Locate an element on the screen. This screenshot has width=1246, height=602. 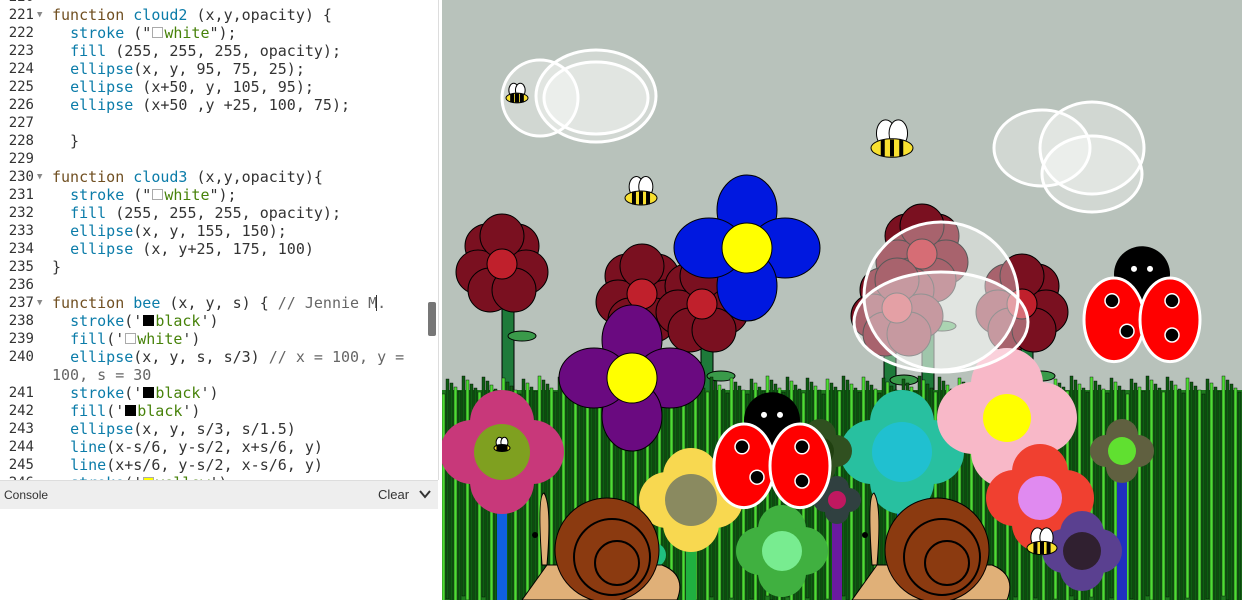
code-line: line(x+s/6, y-s/2, x-s/6, y) is located at coordinates (187, 465).